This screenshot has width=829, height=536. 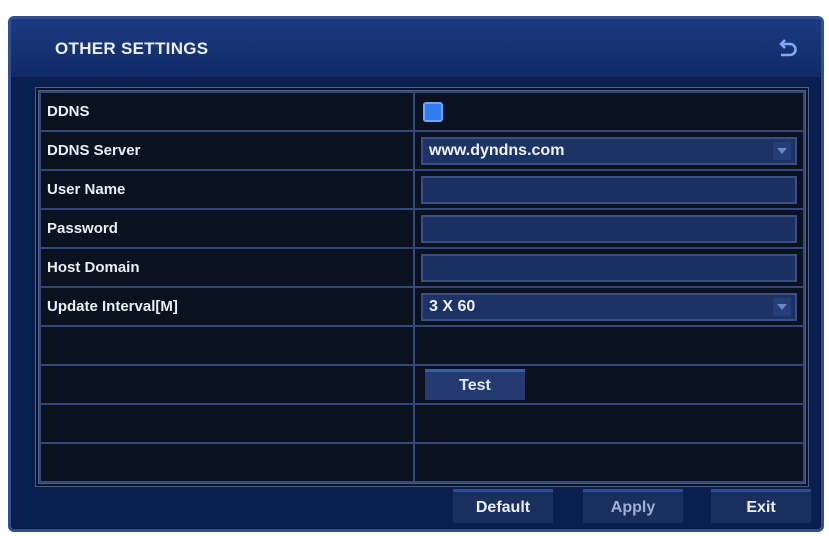 What do you see at coordinates (227, 267) in the screenshot?
I see `label-host-domain: Host Domain` at bounding box center [227, 267].